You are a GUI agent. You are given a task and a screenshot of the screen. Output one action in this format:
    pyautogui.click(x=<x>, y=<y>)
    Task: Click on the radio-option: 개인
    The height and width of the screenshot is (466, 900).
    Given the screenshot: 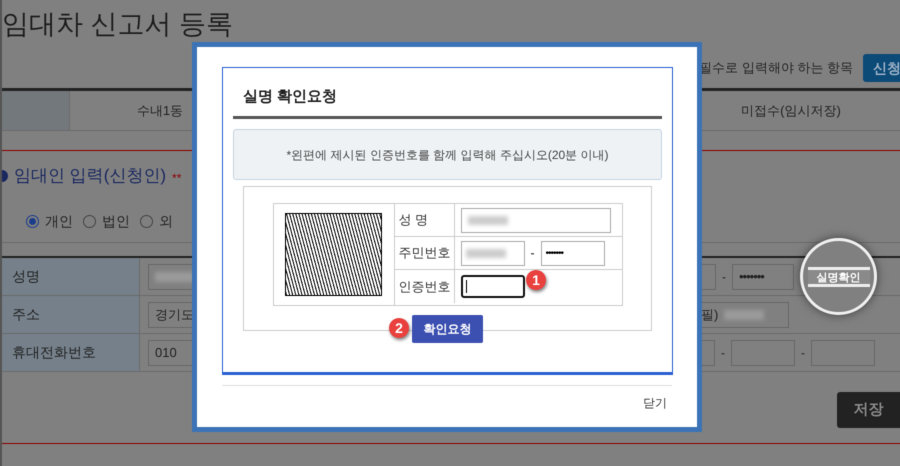 What is the action you would take?
    pyautogui.click(x=49, y=221)
    